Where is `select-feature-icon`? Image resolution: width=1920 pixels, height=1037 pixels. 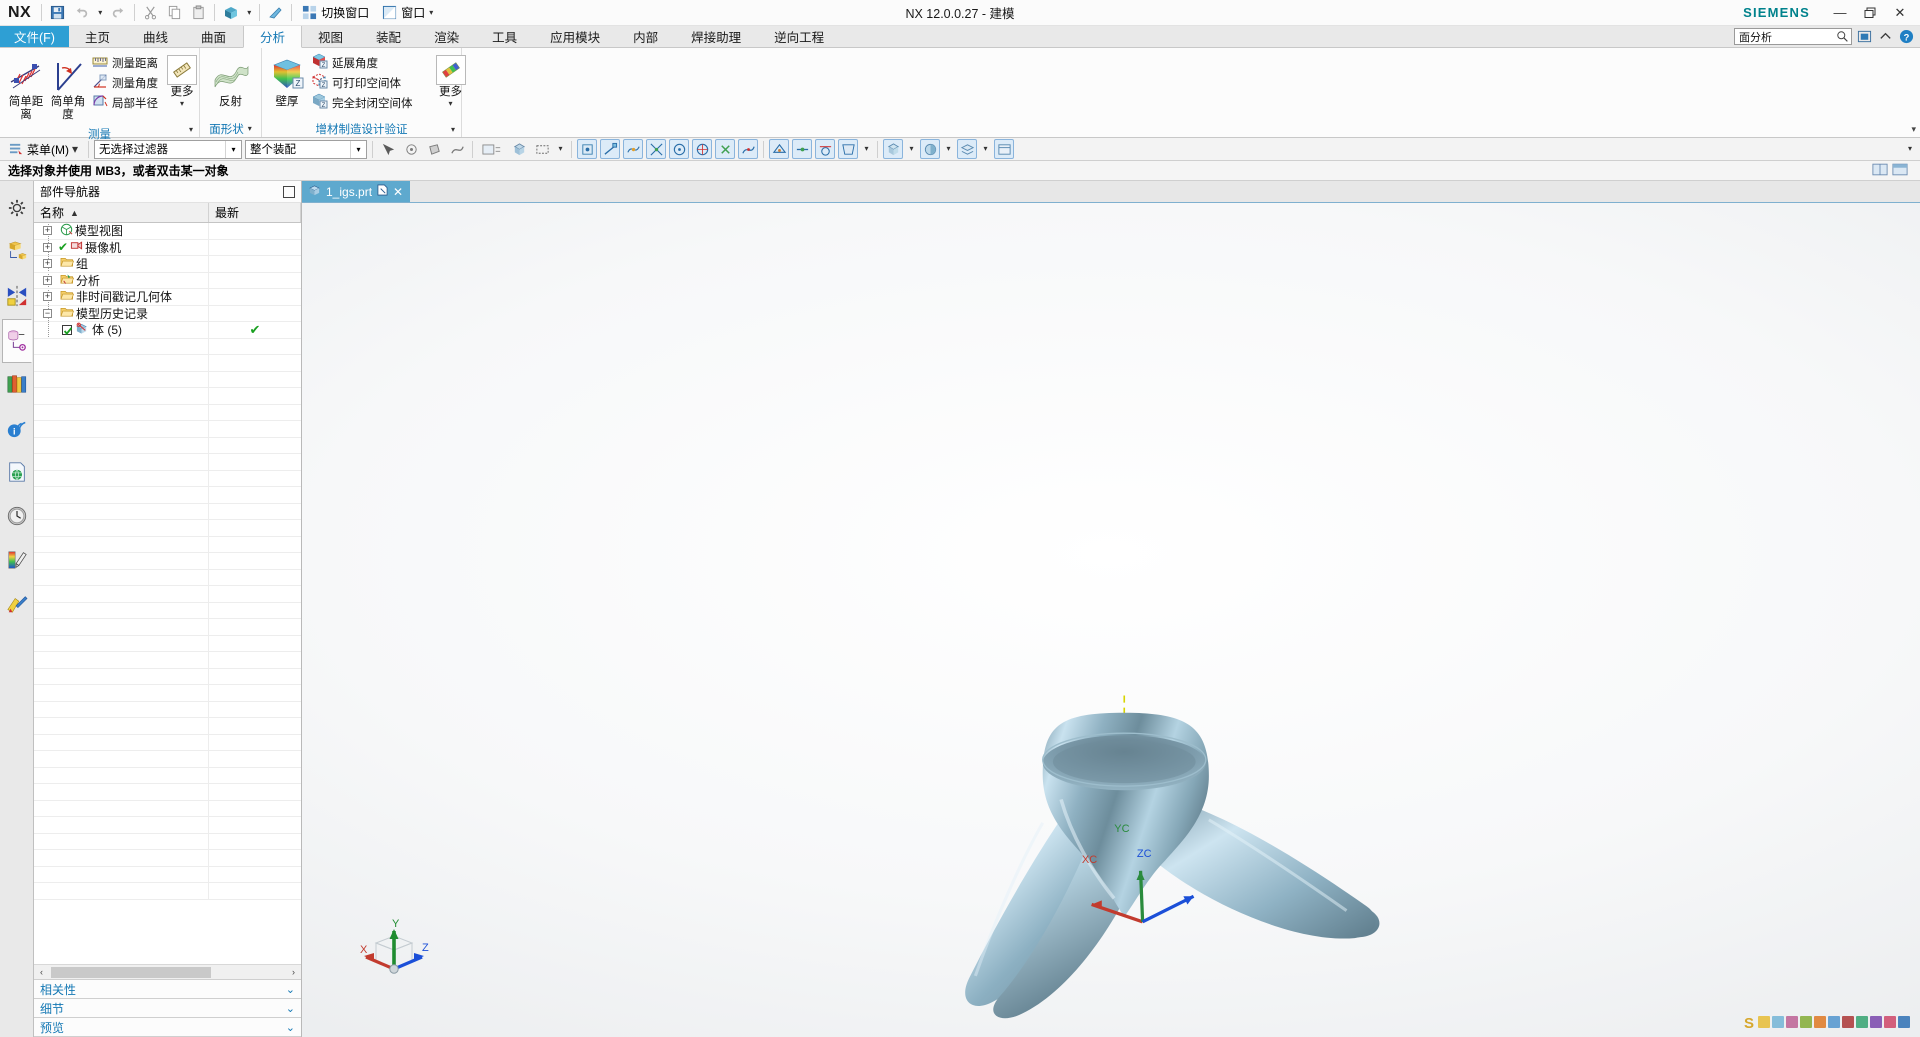
select-feature-icon is located at coordinates (492, 149).